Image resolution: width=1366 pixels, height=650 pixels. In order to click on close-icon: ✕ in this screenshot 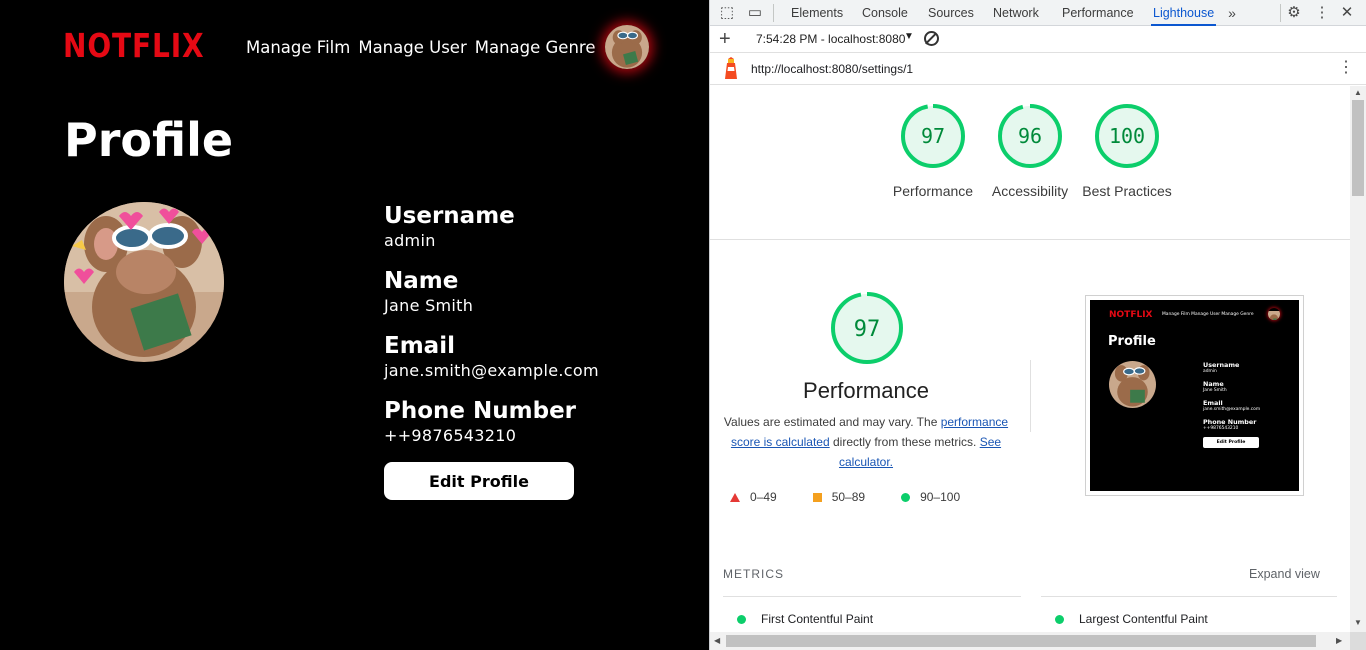, I will do `click(1347, 13)`.